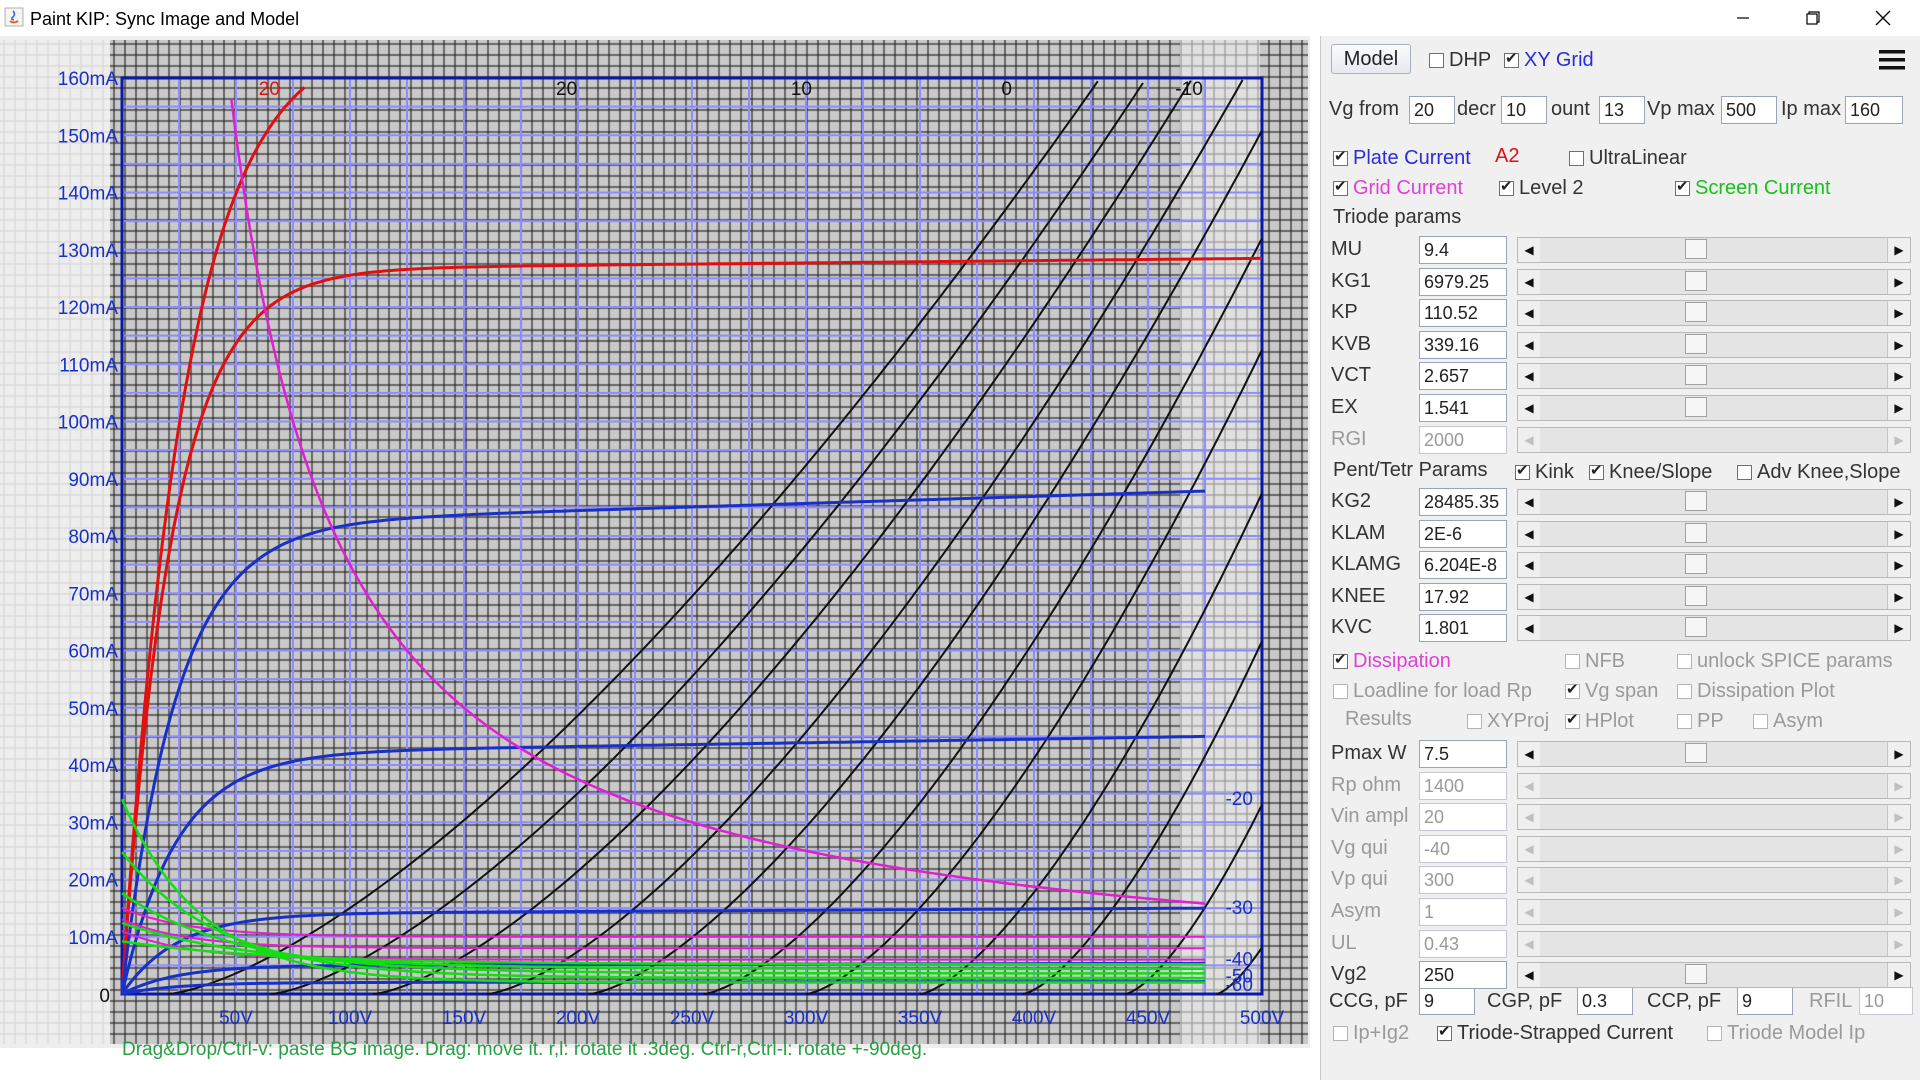 This screenshot has height=1080, width=1920. What do you see at coordinates (1785, 661) in the screenshot?
I see `unlock-spice-checkbox: unlock SPICE params` at bounding box center [1785, 661].